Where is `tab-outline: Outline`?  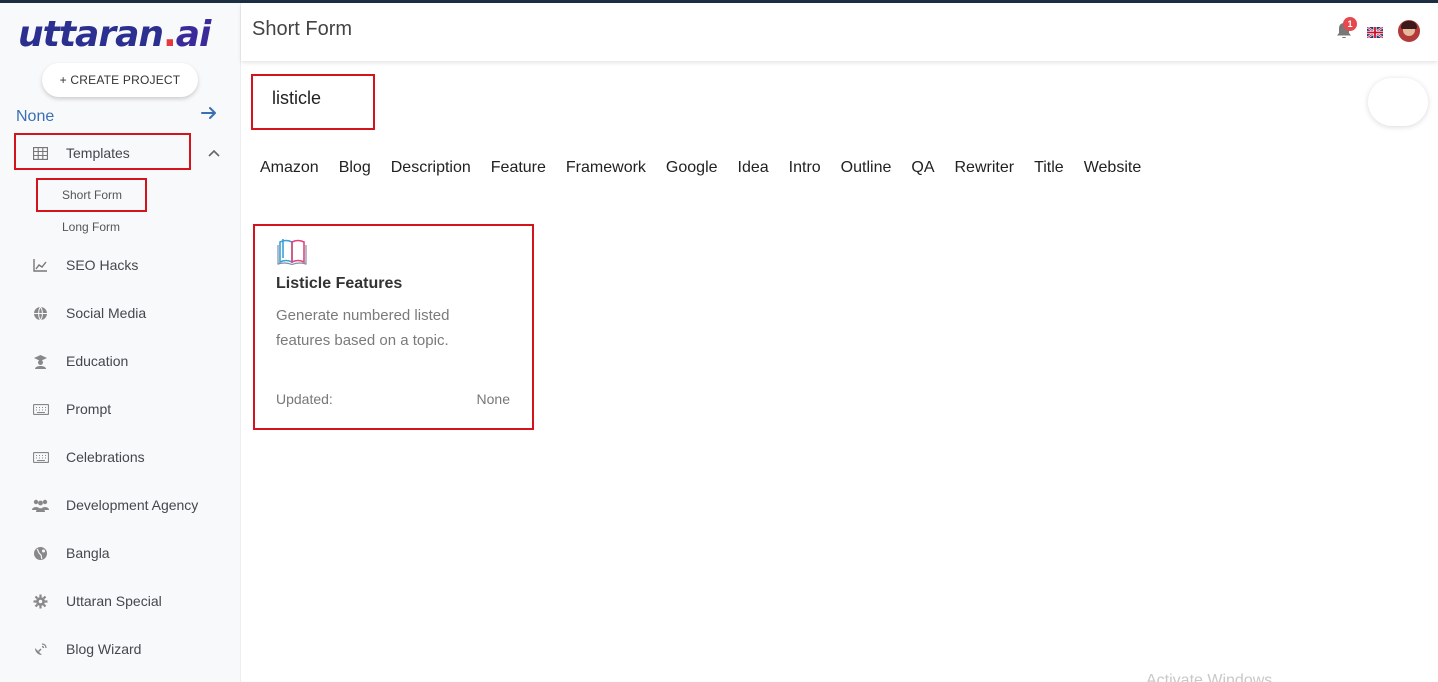 tab-outline: Outline is located at coordinates (866, 168).